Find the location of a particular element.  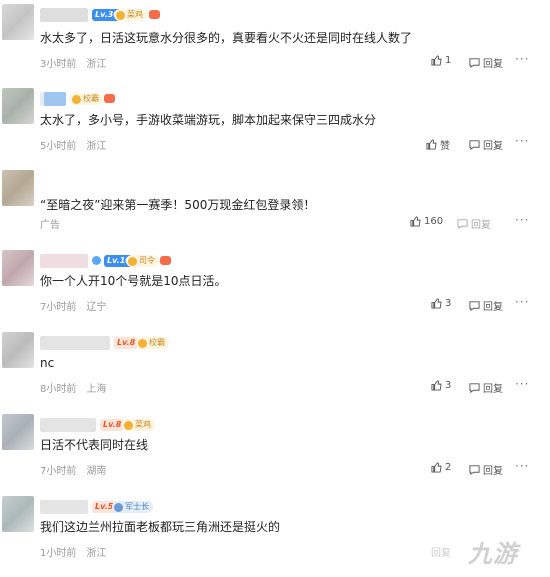

comment-meta: 7小时前 辽宁 is located at coordinates (73, 305).